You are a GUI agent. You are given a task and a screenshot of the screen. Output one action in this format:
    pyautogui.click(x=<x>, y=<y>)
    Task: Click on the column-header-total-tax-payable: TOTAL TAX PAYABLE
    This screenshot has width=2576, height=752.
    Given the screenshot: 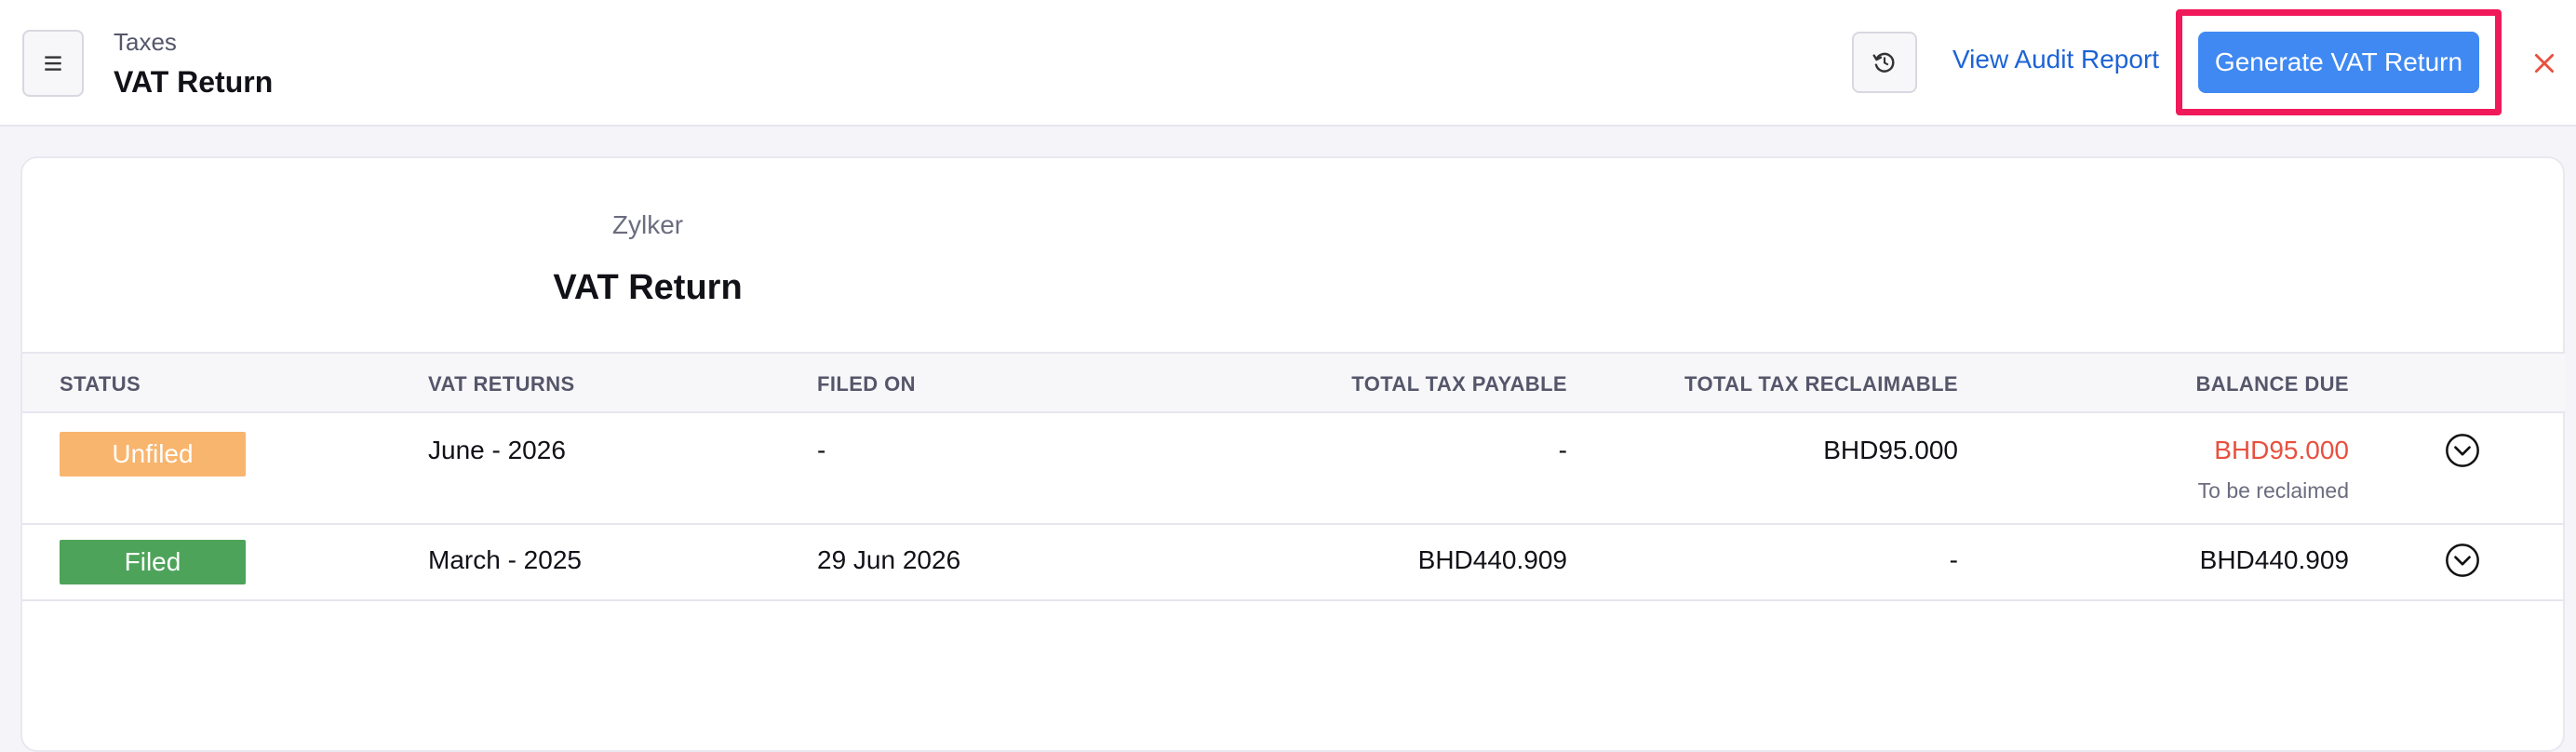 What is the action you would take?
    pyautogui.click(x=1459, y=384)
    